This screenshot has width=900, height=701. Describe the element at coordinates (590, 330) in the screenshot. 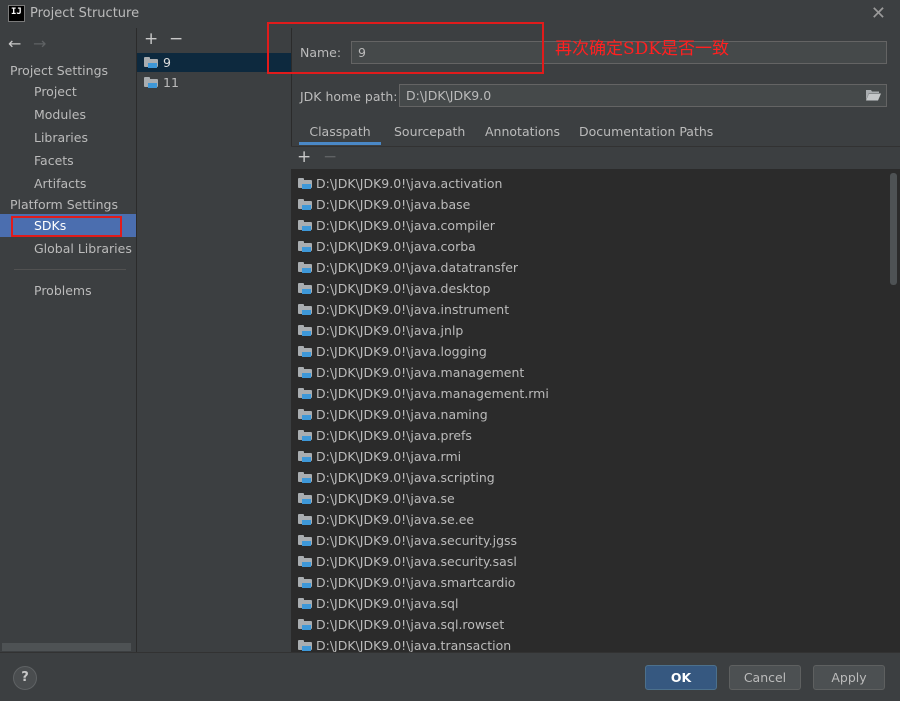

I see `classpath-row: D:\JDK\JDK9.0!\java.jnlp` at that location.